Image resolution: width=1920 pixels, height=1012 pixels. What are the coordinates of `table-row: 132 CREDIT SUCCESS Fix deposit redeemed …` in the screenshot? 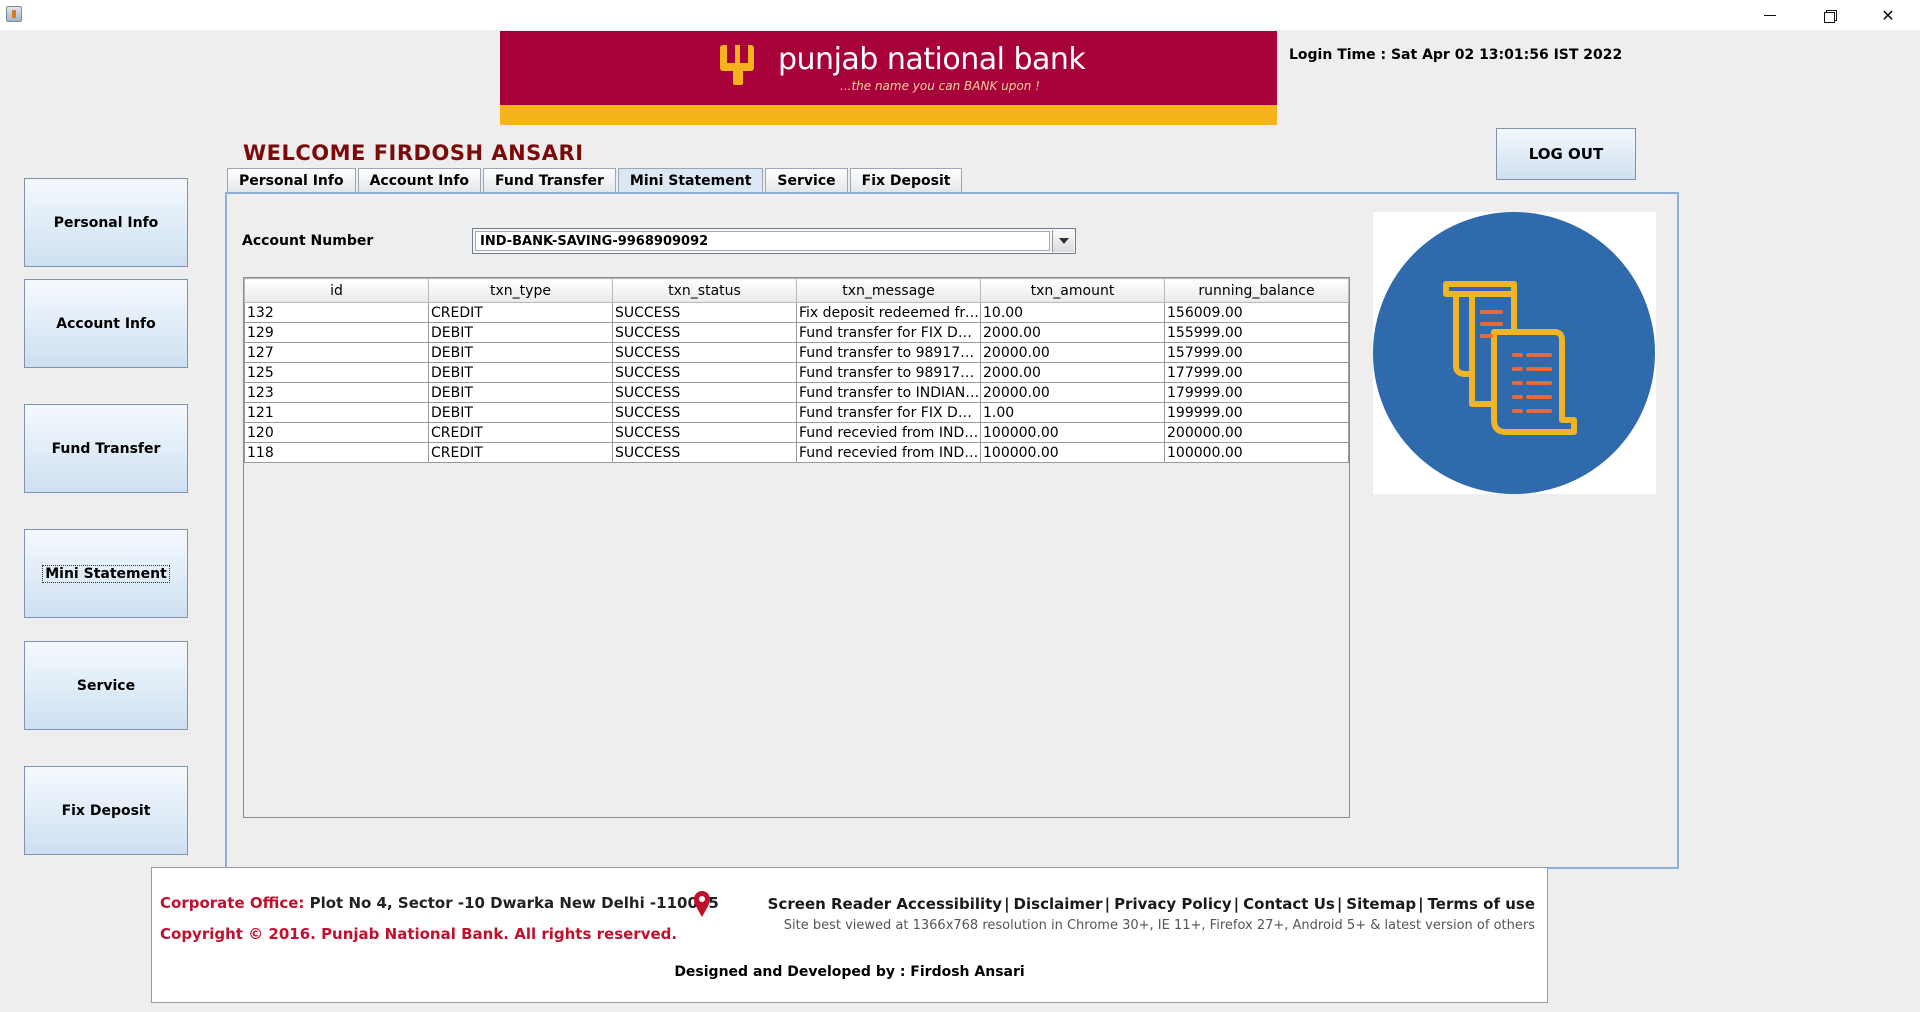 It's located at (796, 312).